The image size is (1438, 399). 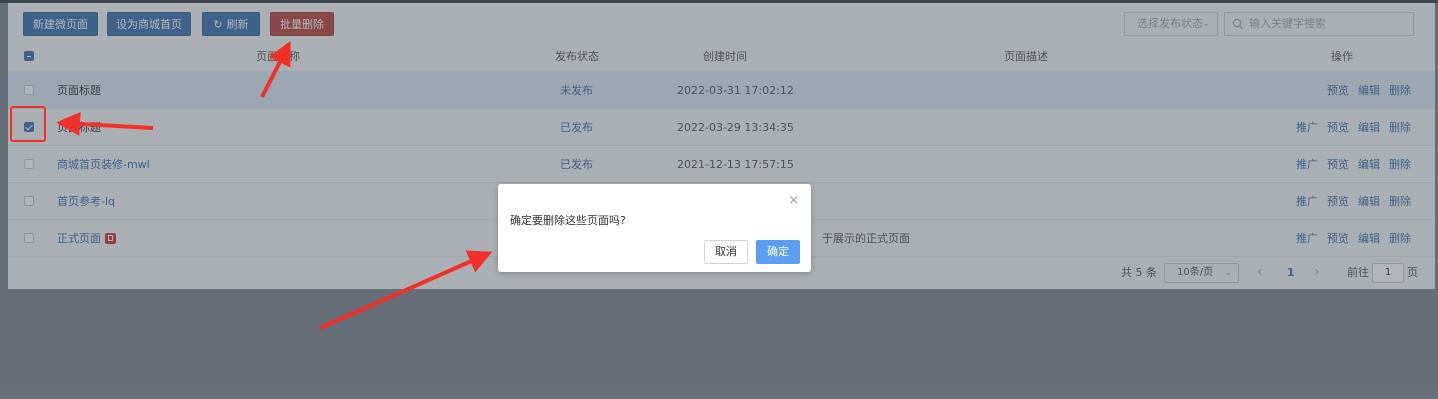 I want to click on dialog-message: 确定要删除这些页面吗?, so click(x=568, y=220).